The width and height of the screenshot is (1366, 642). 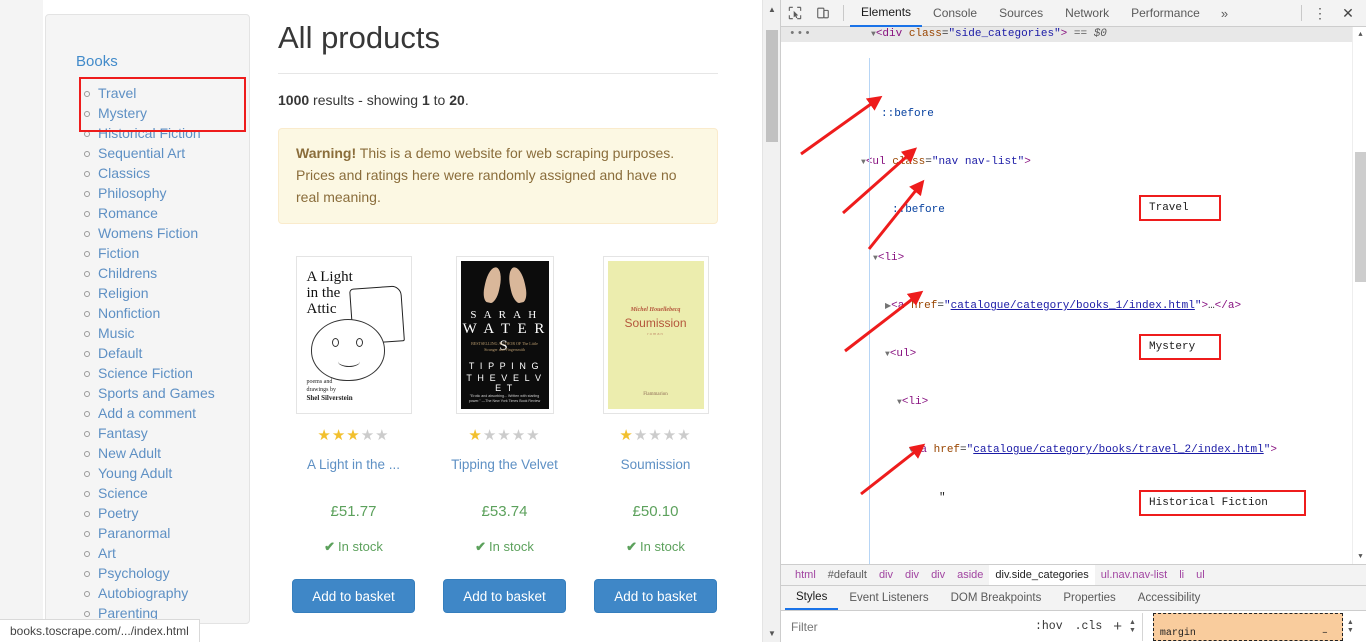 What do you see at coordinates (1049, 626) in the screenshot?
I see `force-state-hov-button: :hov` at bounding box center [1049, 626].